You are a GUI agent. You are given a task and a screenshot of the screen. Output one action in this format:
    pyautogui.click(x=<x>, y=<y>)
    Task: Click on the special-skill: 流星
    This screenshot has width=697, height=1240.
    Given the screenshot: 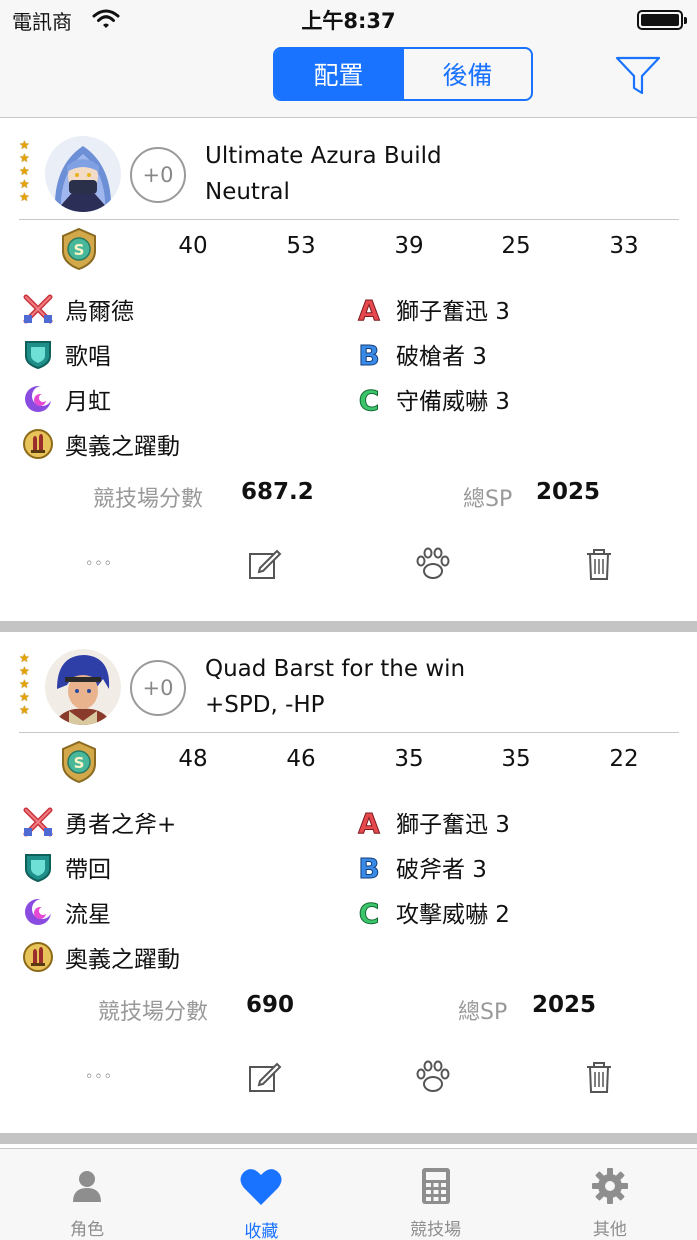 What is the action you would take?
    pyautogui.click(x=66, y=912)
    